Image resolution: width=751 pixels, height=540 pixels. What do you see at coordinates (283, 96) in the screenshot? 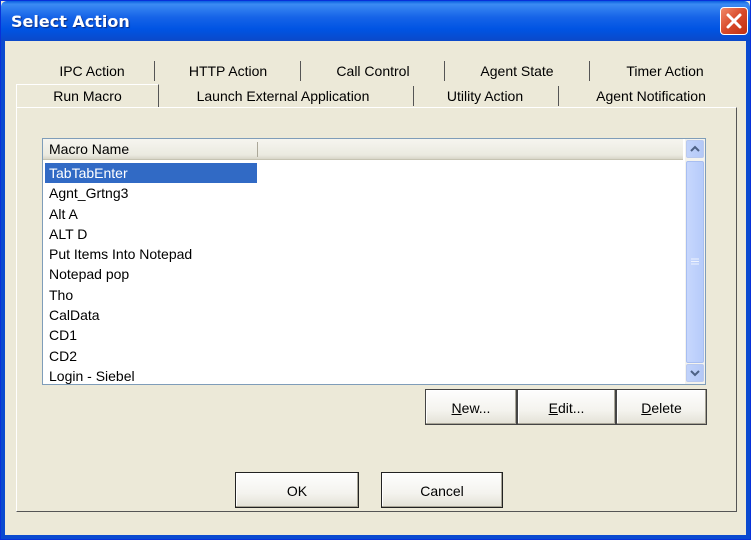
I see `tab-launch-external-application: Launch External Application` at bounding box center [283, 96].